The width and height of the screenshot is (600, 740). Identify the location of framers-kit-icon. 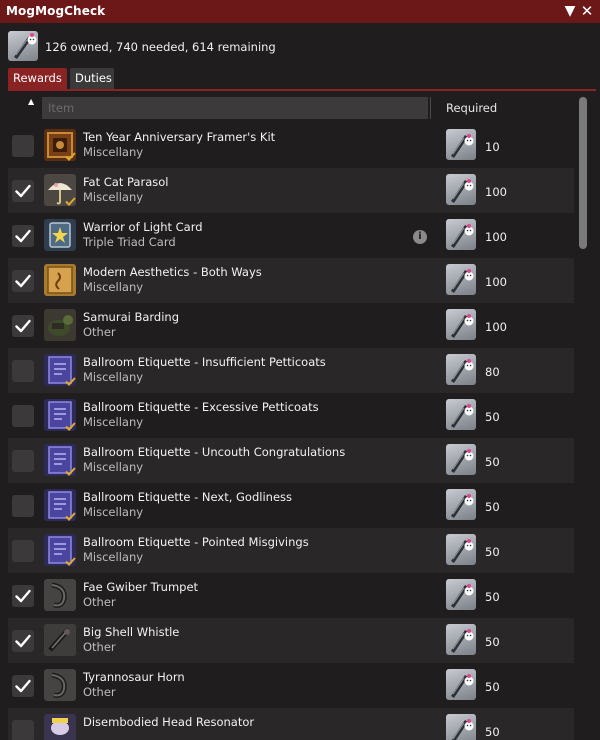
(60, 145).